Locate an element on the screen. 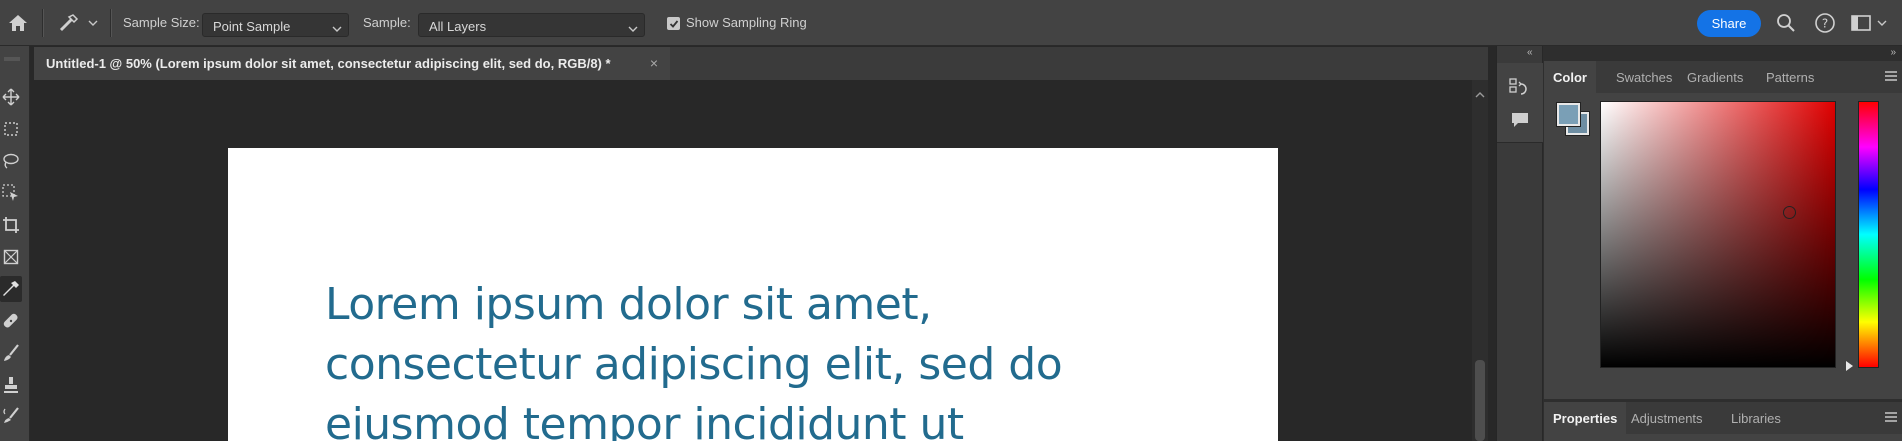 This screenshot has height=441, width=1902. sample-value: All Layers is located at coordinates (458, 26).